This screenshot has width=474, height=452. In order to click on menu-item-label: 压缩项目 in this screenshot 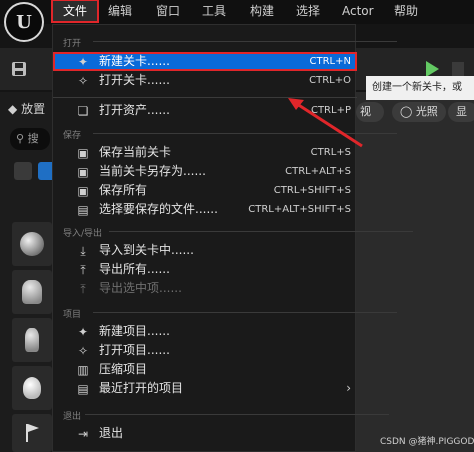, I will do `click(123, 369)`.